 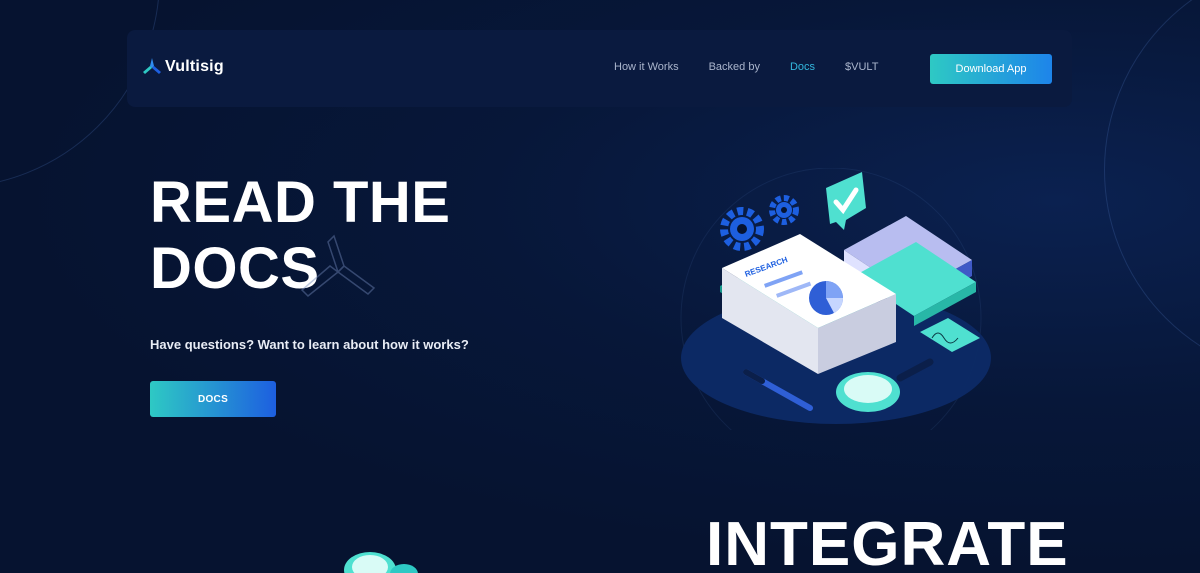 I want to click on nav-link-backed-by: Backed by, so click(x=734, y=67).